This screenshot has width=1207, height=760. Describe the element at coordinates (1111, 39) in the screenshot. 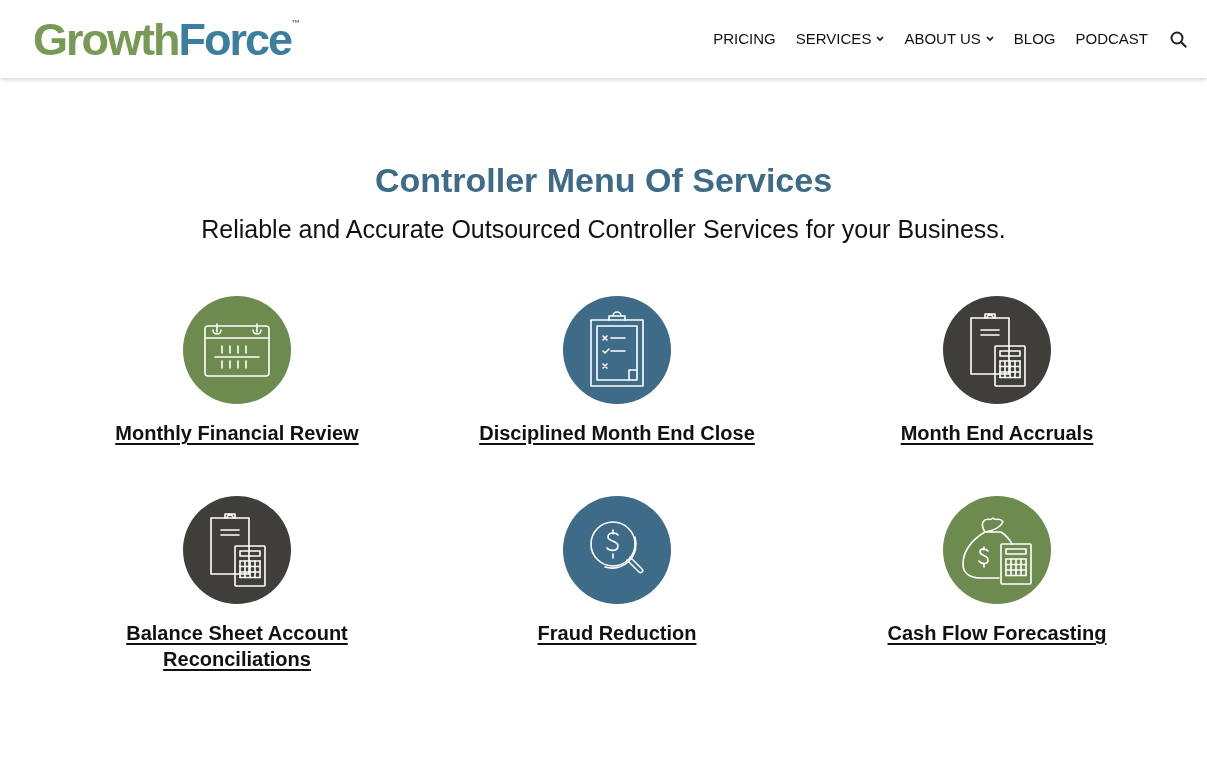

I see `nav-link: PODCAST` at that location.